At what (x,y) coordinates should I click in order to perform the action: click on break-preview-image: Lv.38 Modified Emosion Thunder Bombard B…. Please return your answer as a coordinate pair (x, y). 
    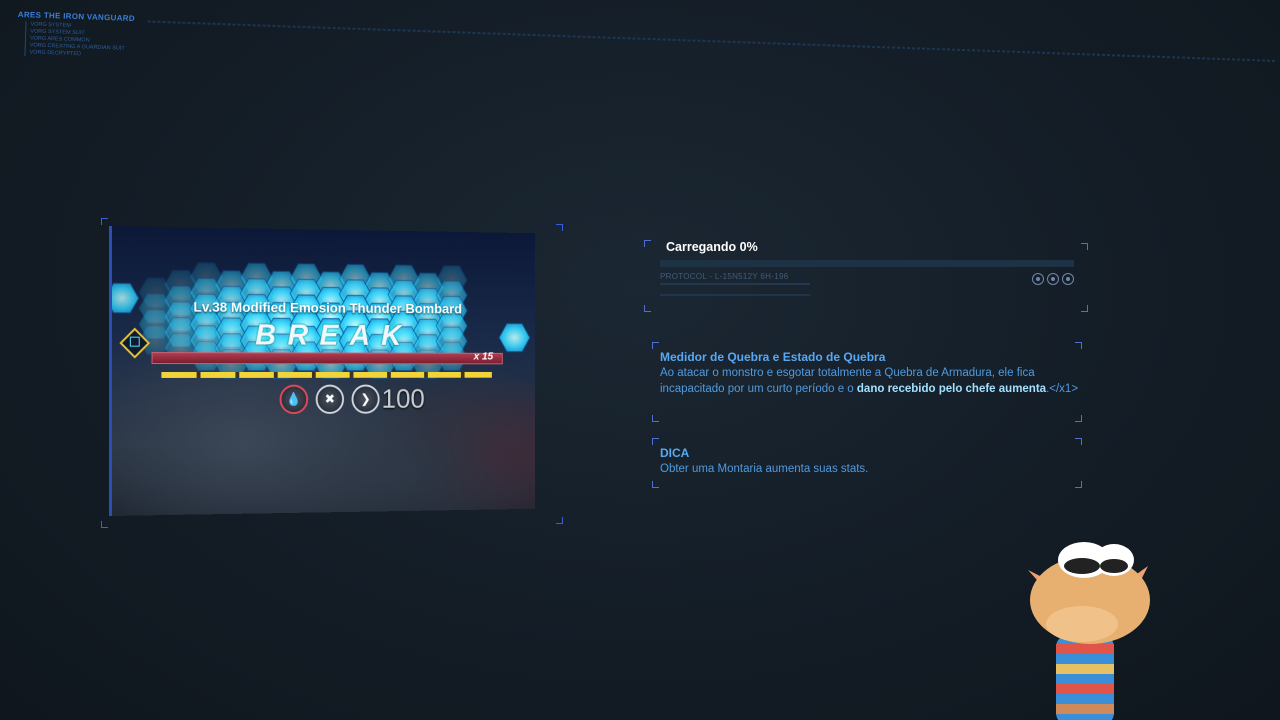
    Looking at the image, I should click on (322, 371).